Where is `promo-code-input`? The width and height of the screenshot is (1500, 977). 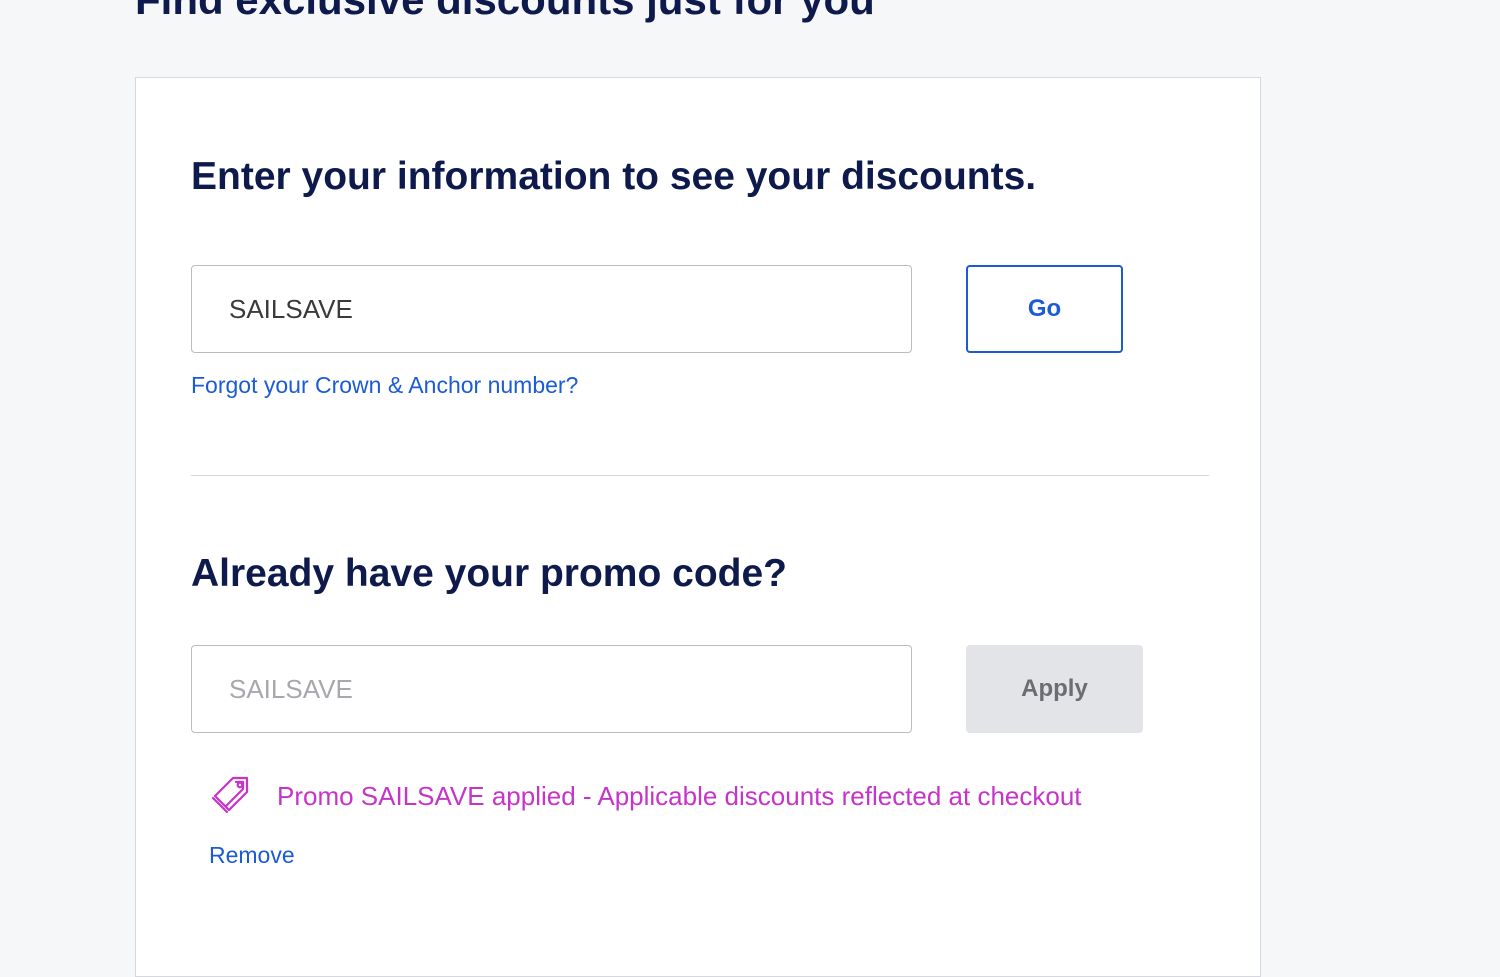 promo-code-input is located at coordinates (551, 689).